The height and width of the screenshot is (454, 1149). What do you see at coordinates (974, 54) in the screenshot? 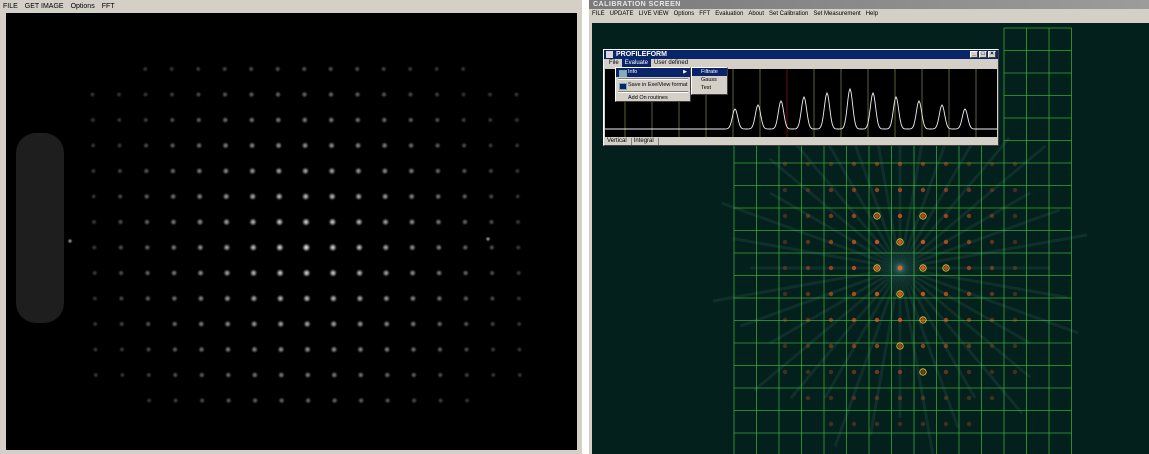
I see `minimize-button: _` at bounding box center [974, 54].